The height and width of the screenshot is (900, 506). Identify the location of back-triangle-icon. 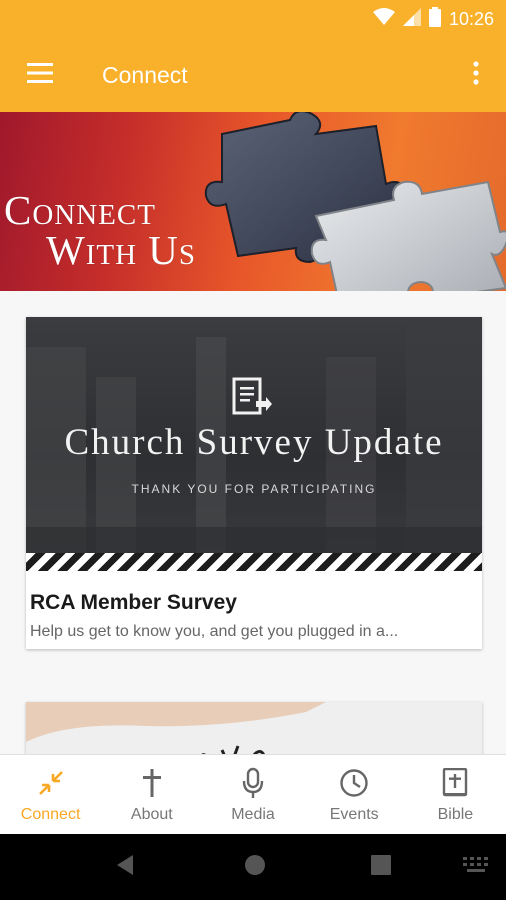
(125, 867).